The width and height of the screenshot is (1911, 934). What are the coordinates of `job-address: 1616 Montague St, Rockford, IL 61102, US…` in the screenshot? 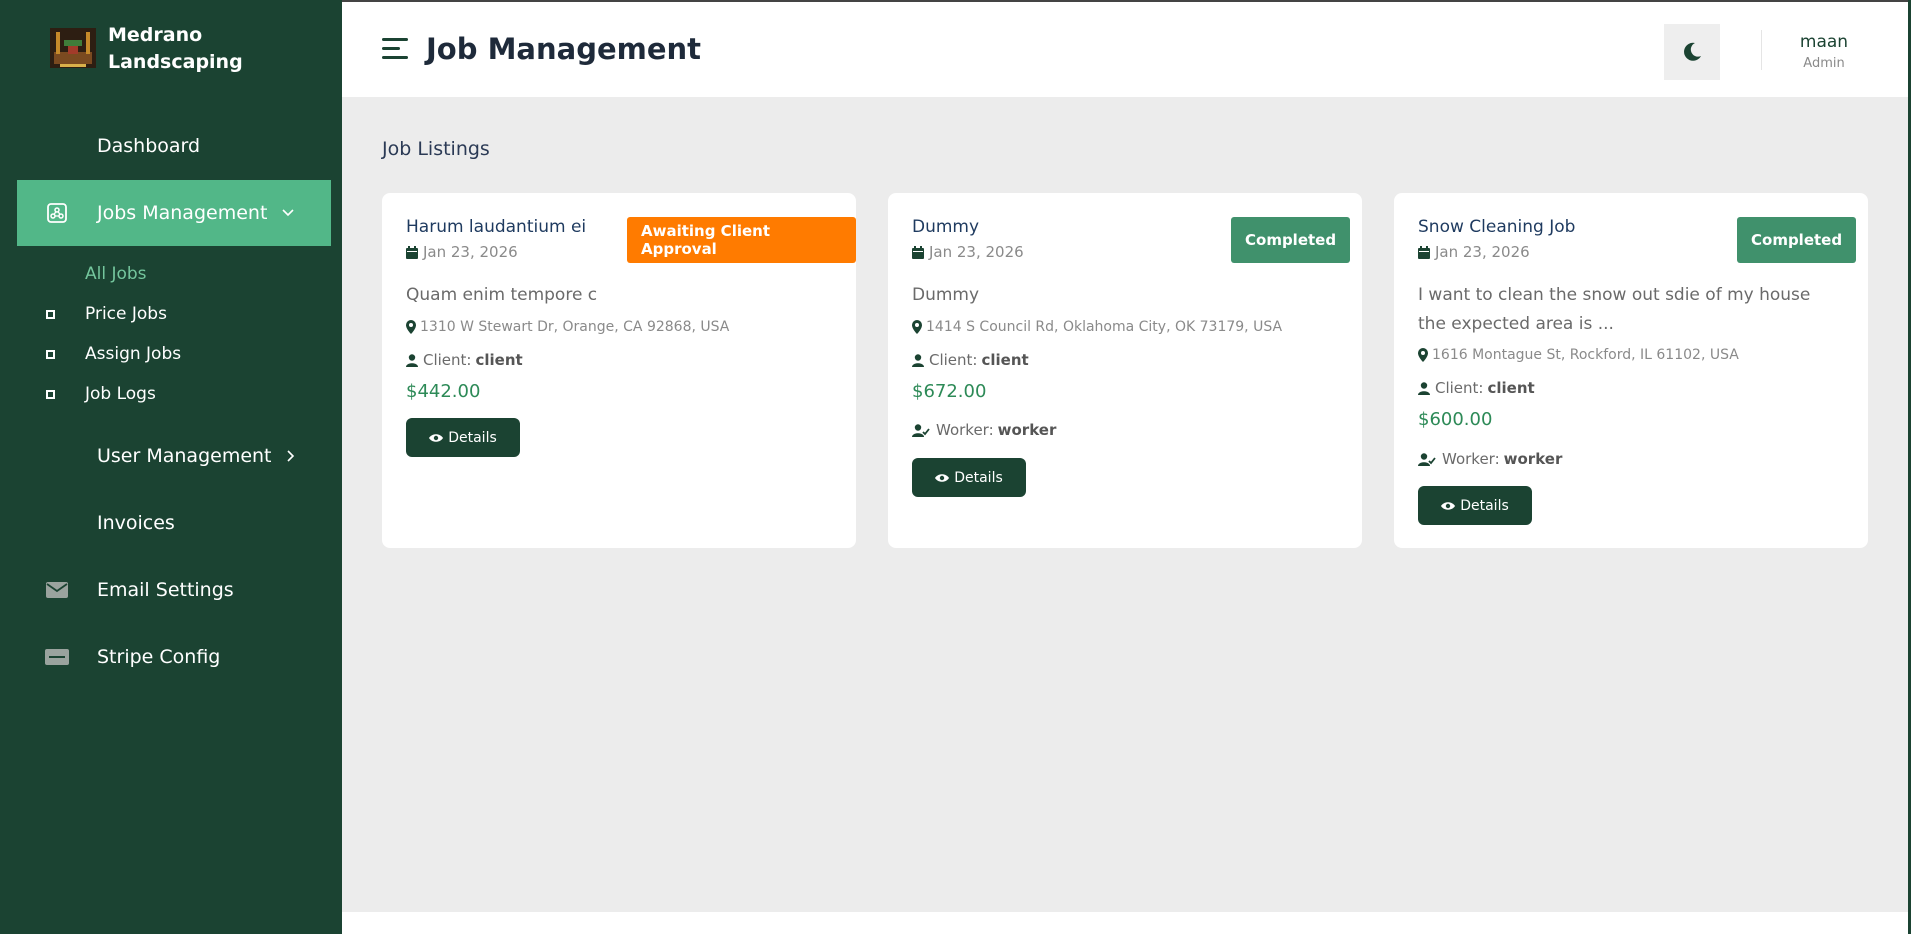 It's located at (1578, 355).